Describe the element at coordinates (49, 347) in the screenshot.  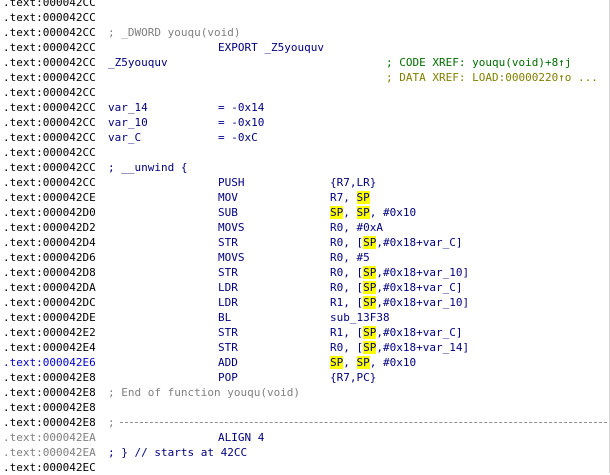
I see `line-address: .text:000042E4` at that location.